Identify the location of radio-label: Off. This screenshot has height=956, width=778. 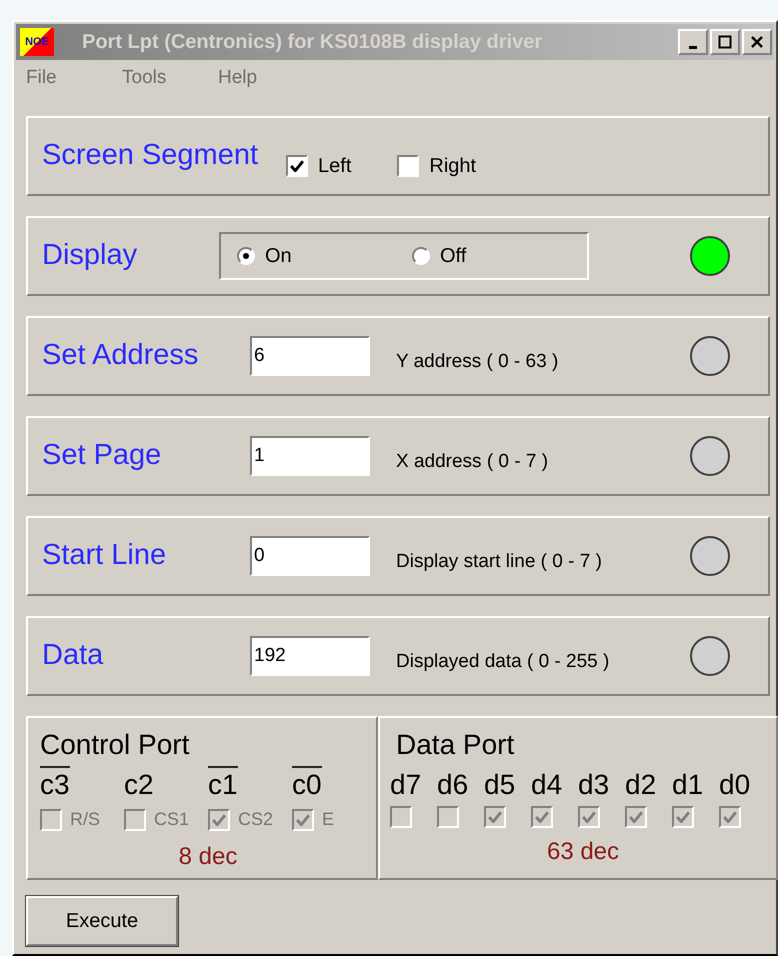
(453, 256).